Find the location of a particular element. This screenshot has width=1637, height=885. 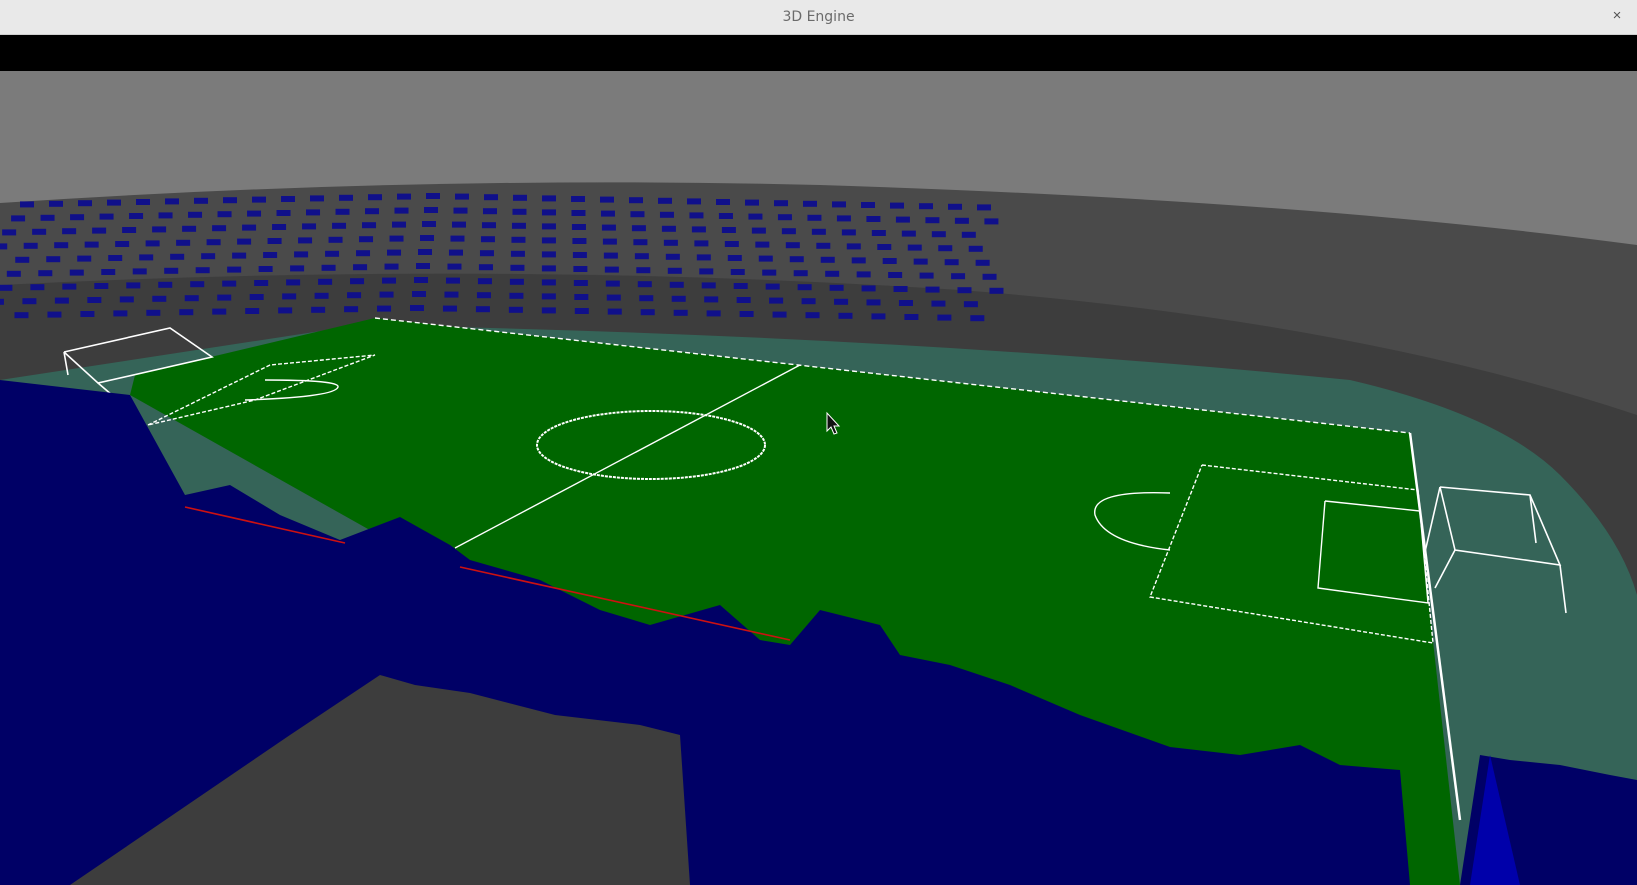

close-icon: × is located at coordinates (1617, 16).